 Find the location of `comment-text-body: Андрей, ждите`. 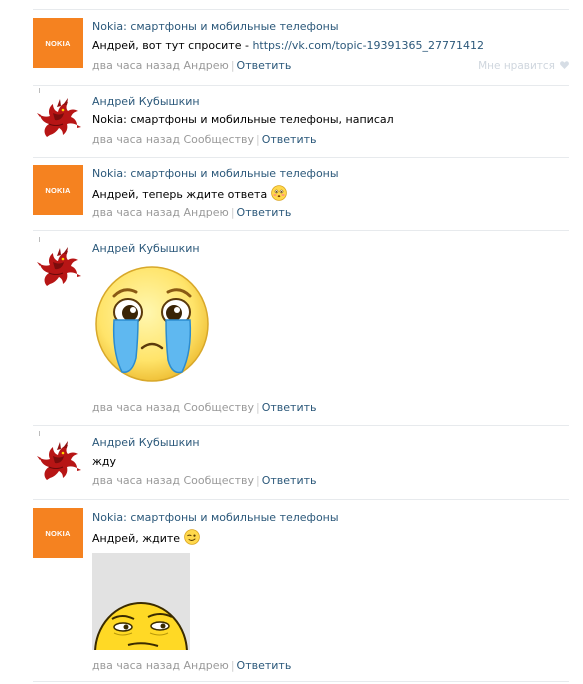

comment-text-body: Андрей, ждите is located at coordinates (136, 538).